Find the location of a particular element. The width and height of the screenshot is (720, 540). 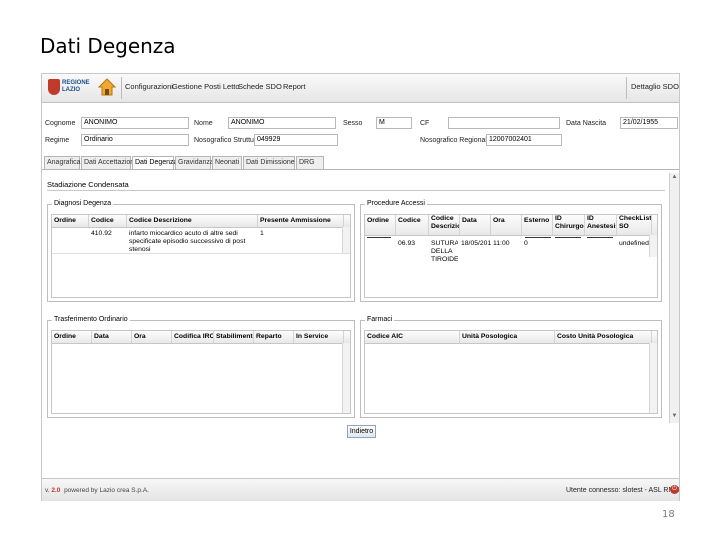

panel-vertical-scrollbar: ▲ ▼ is located at coordinates (674, 298).